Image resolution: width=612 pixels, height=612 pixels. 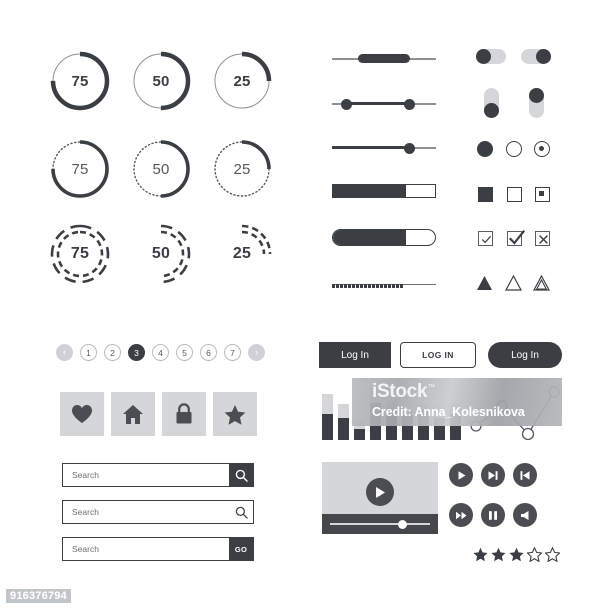 What do you see at coordinates (400, 391) in the screenshot?
I see `watermark-brand-text: iStock` at bounding box center [400, 391].